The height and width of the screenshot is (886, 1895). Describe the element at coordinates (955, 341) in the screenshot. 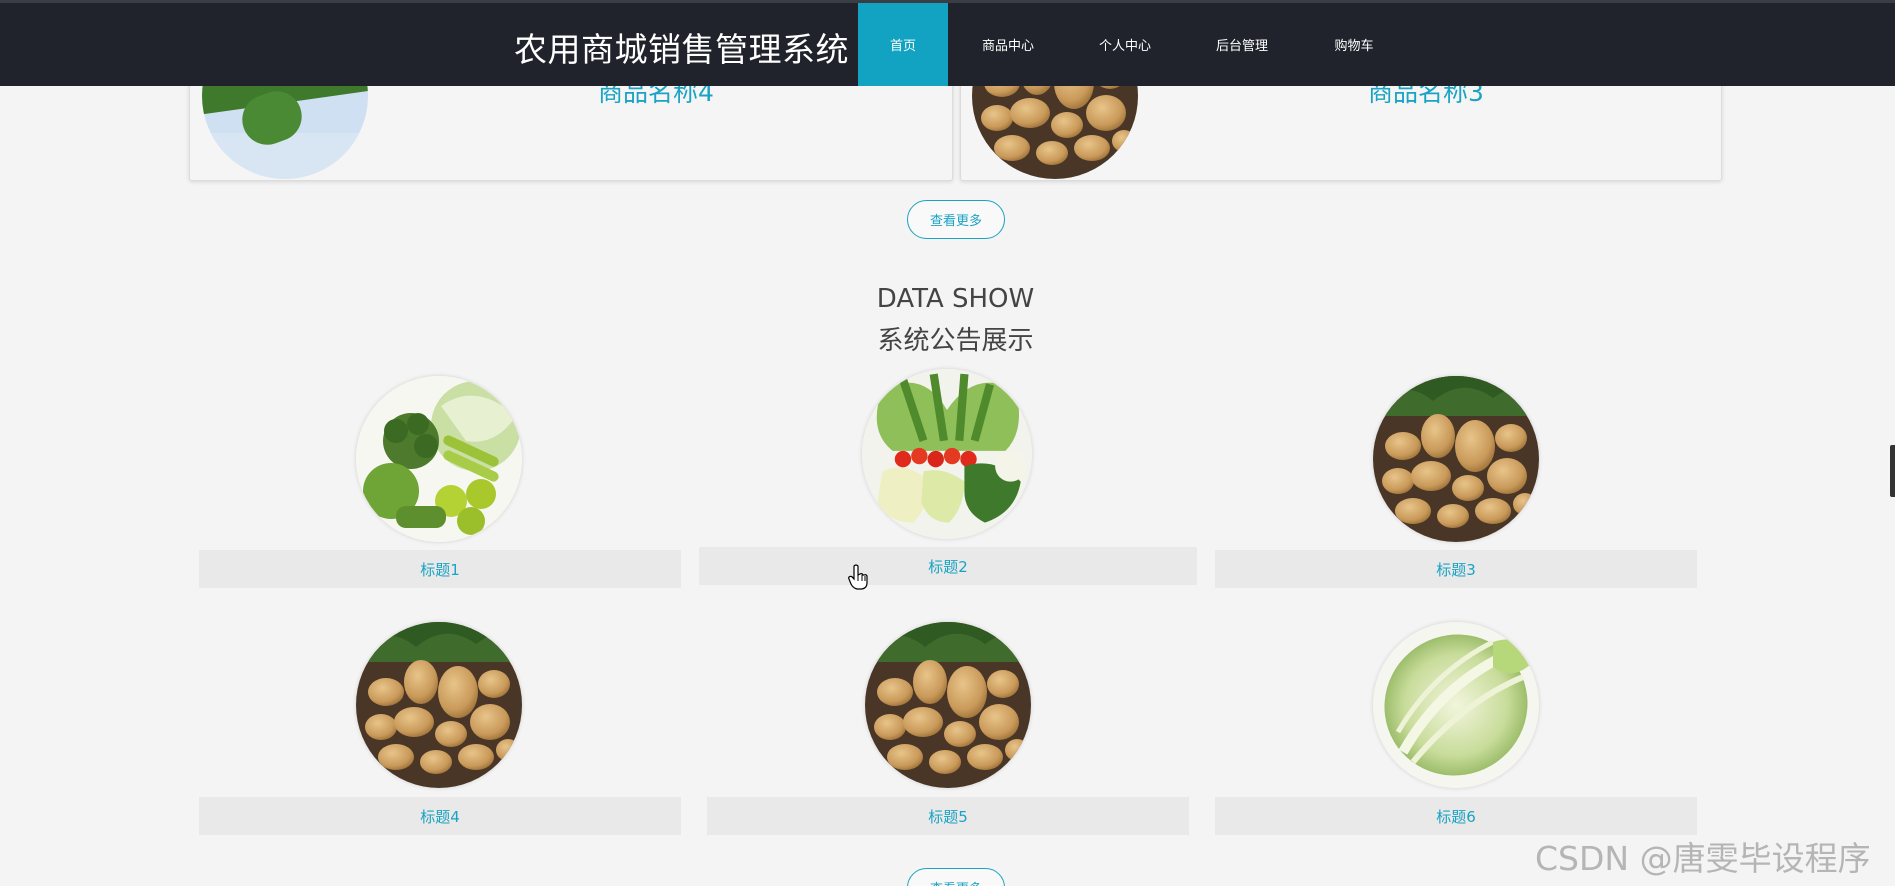

I see `section-title-cn: 系统公告展示` at that location.